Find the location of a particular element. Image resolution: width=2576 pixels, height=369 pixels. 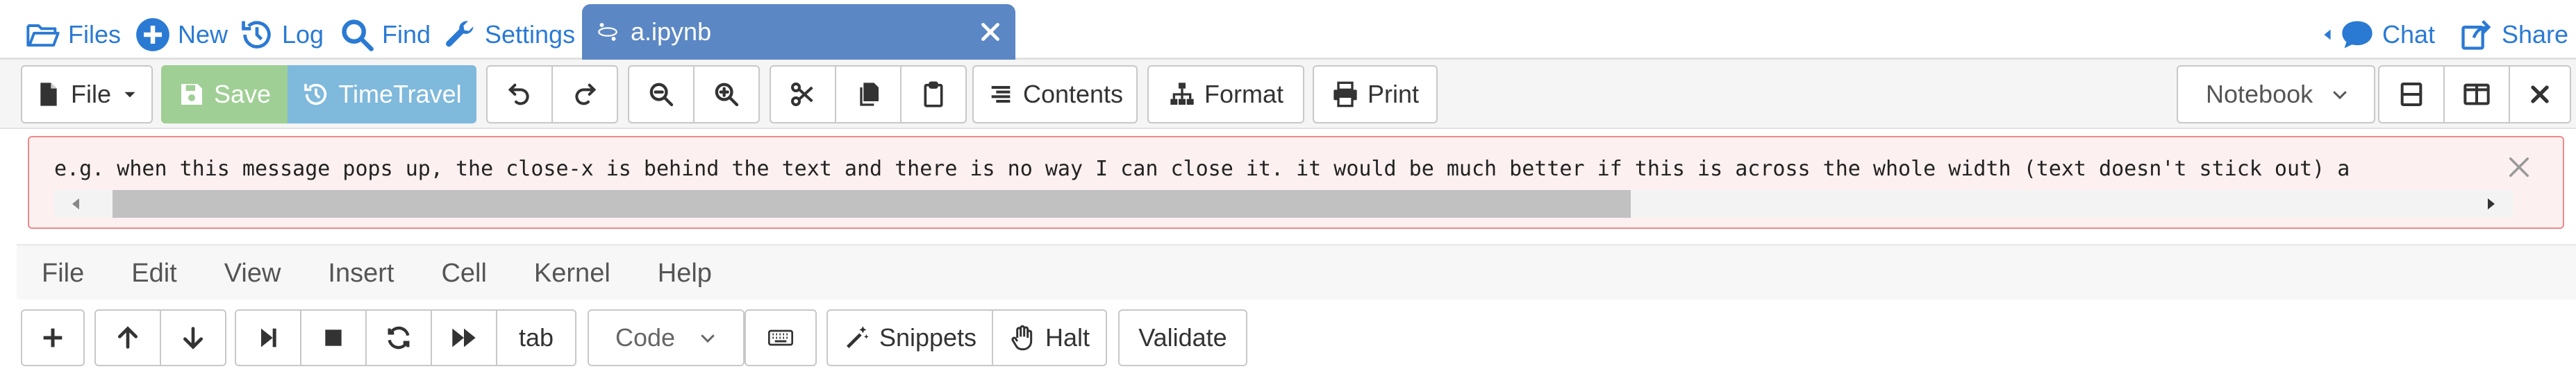

fast-forward-icon is located at coordinates (464, 338).